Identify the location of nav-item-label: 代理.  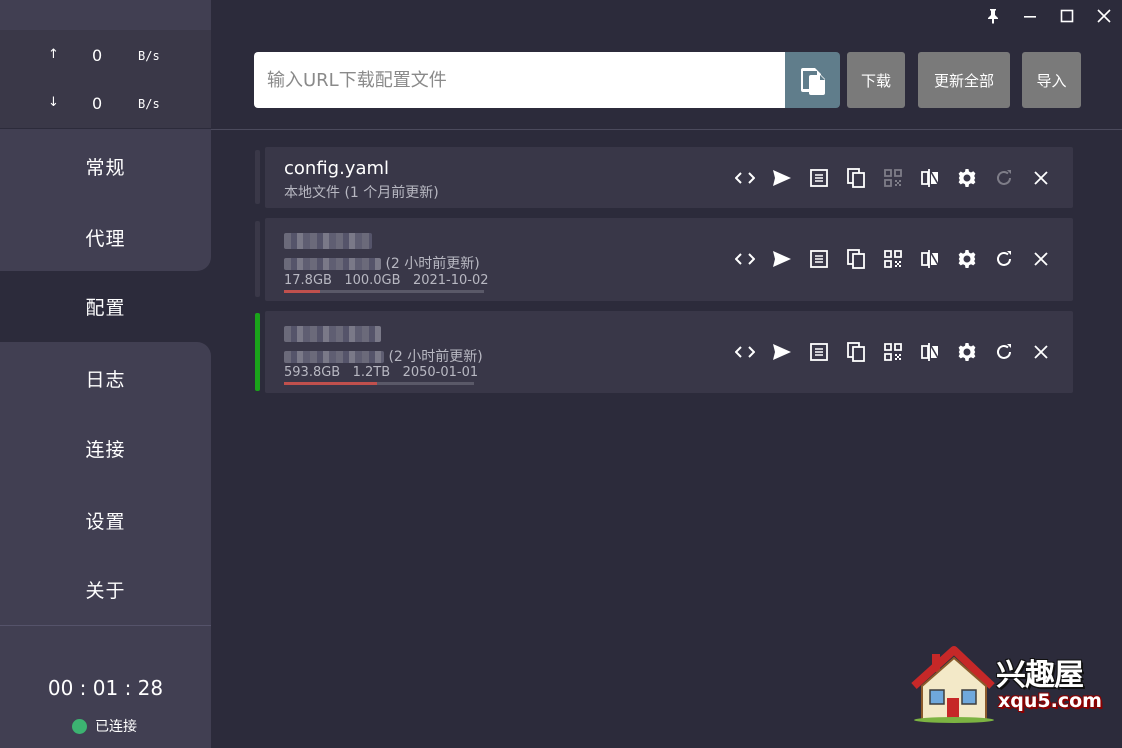
(105, 239).